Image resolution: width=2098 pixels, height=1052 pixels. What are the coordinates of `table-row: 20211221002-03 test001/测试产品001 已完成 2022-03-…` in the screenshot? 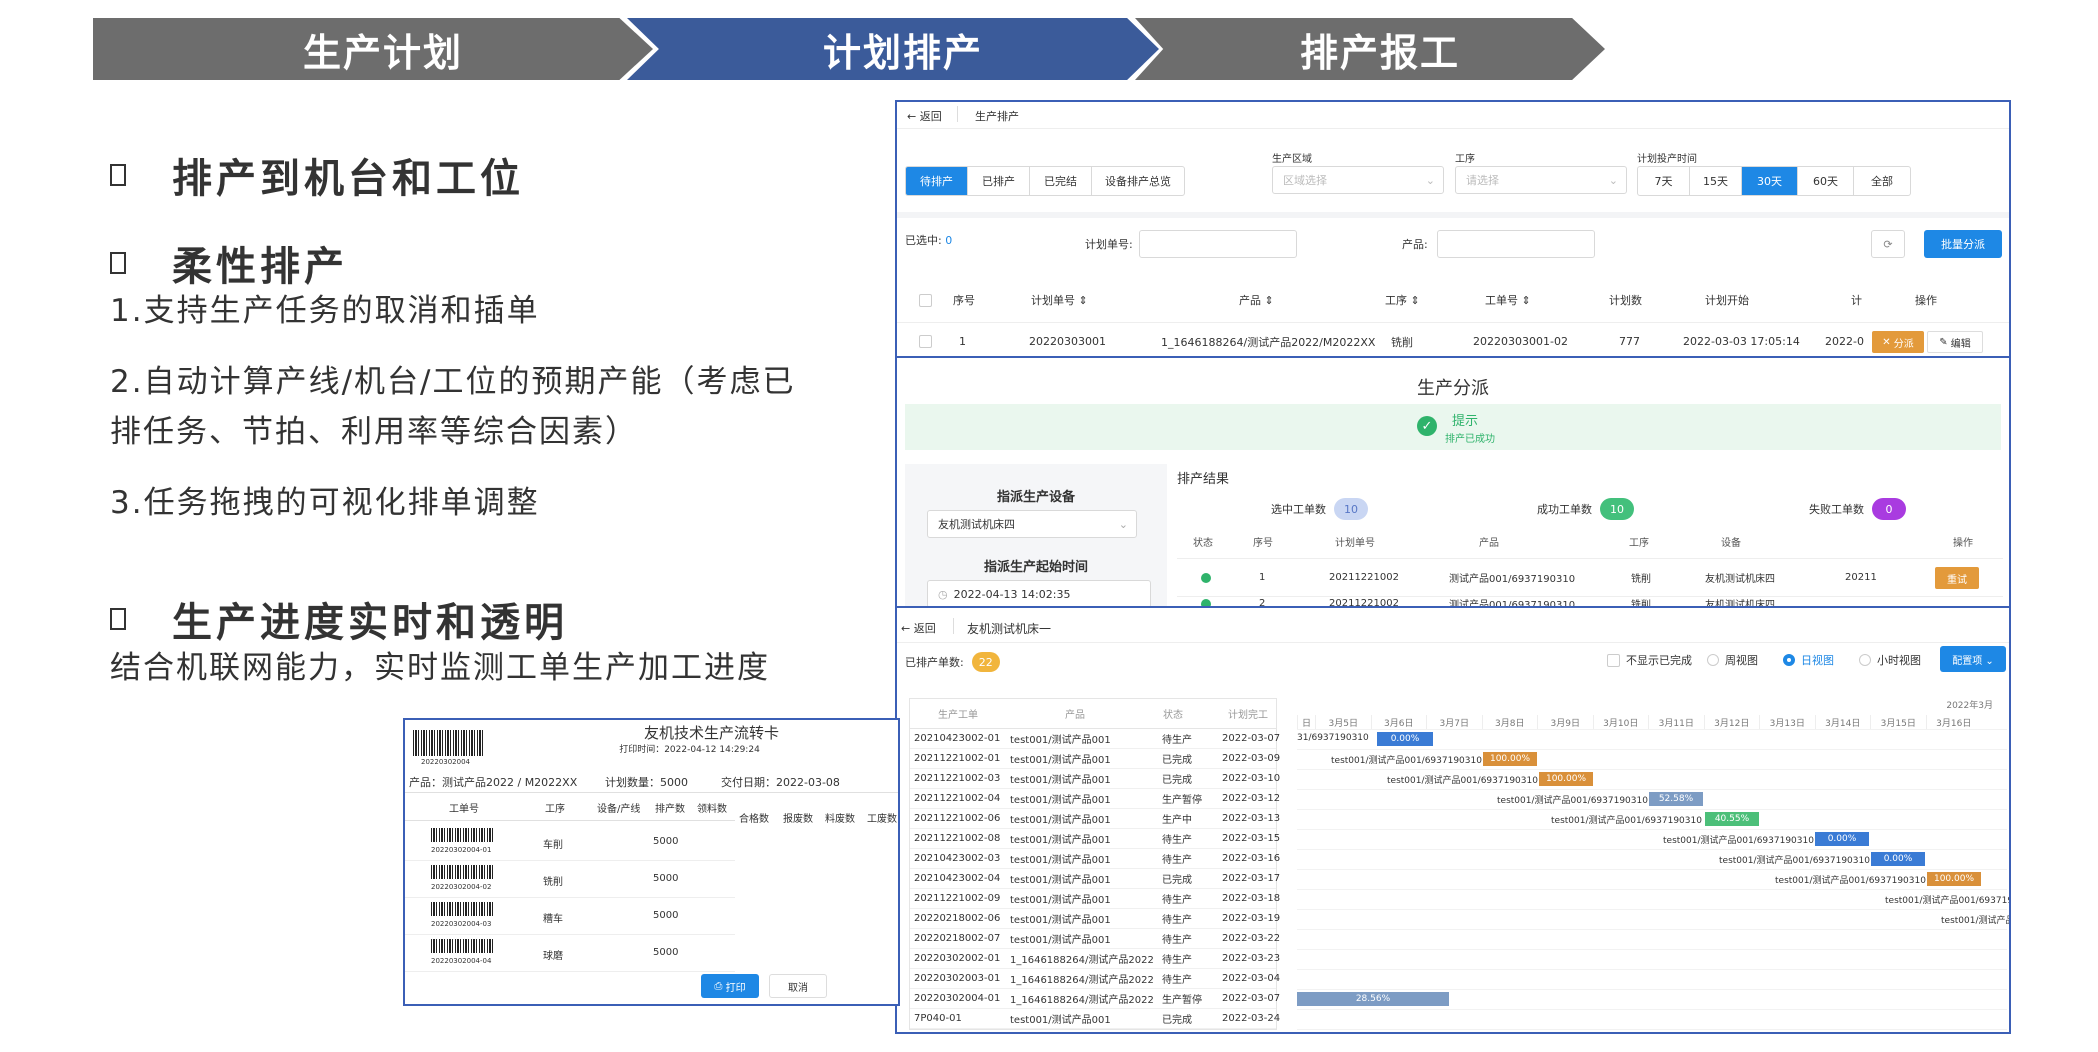 It's located at (1095, 779).